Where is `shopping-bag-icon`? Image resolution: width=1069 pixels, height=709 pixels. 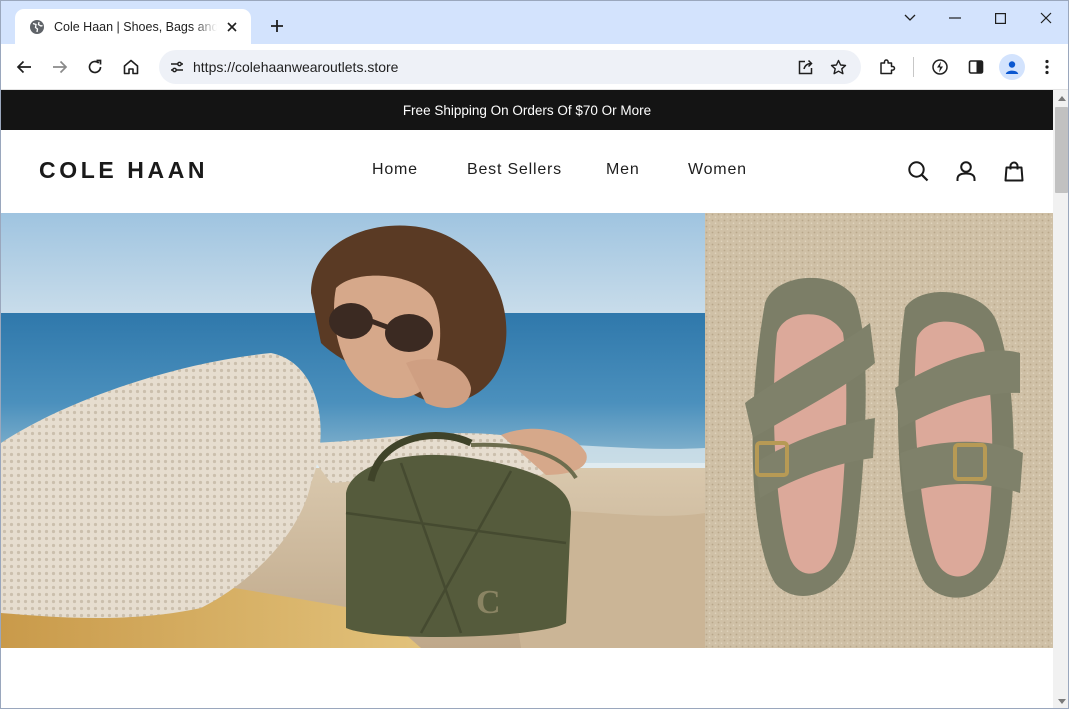
shopping-bag-icon is located at coordinates (1014, 171).